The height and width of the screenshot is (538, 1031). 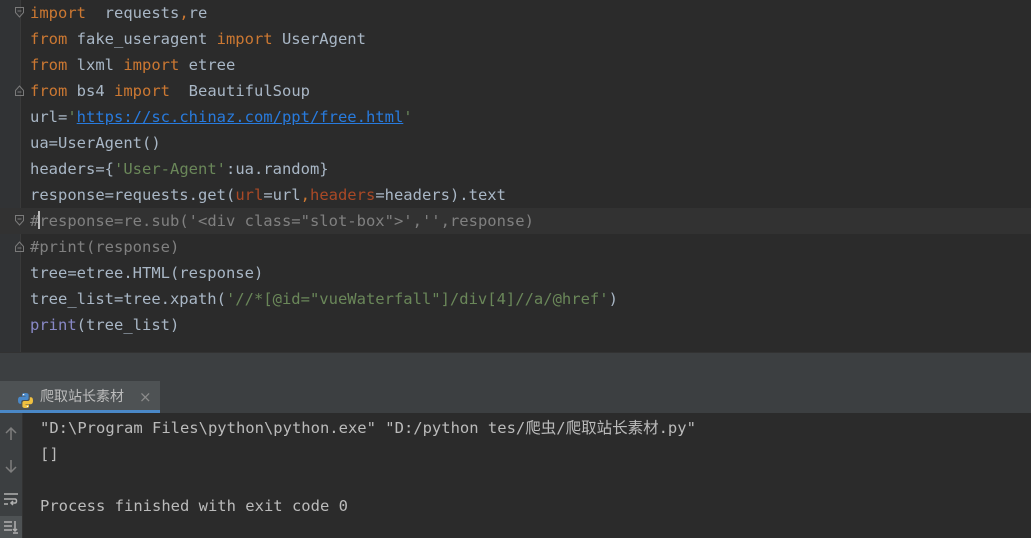 What do you see at coordinates (240, 91) in the screenshot?
I see `code-token: BeautifulSoup` at bounding box center [240, 91].